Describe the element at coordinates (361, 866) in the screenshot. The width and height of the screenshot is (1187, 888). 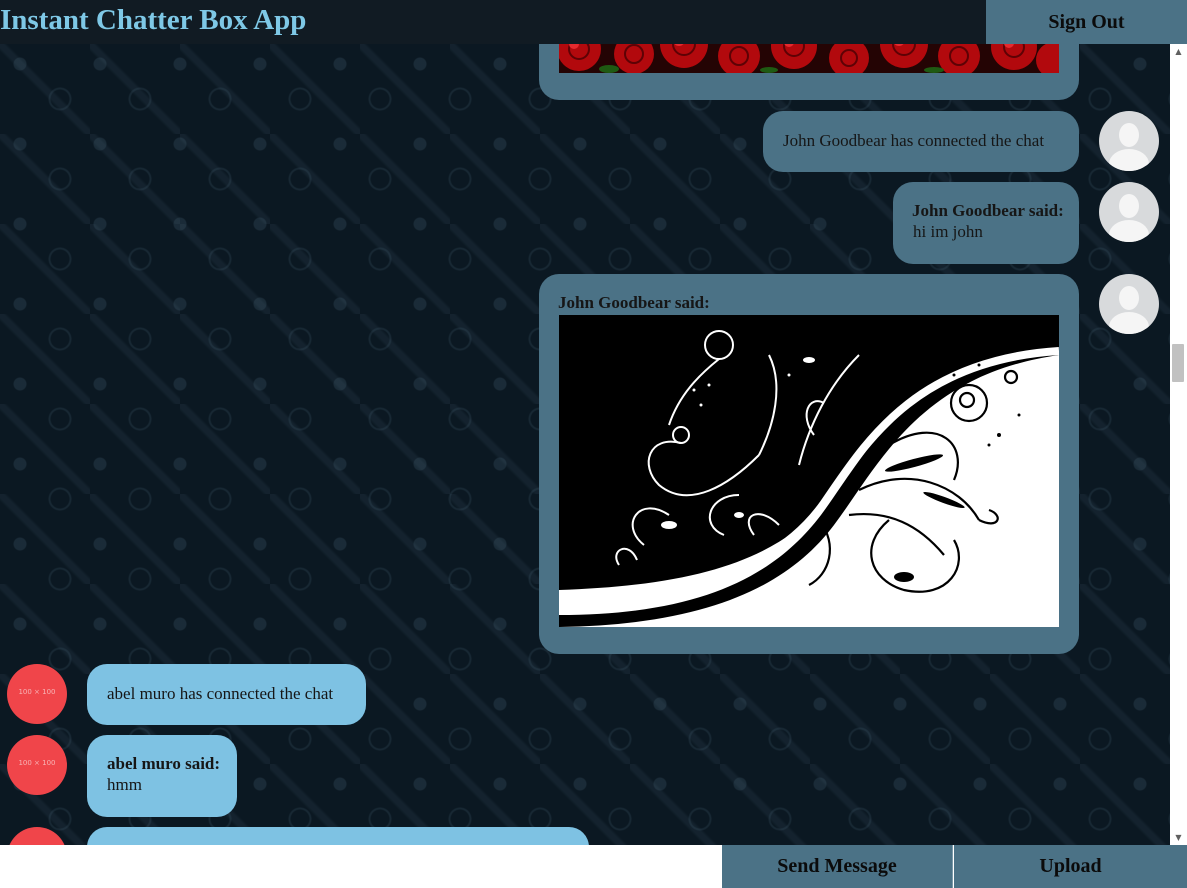
I see `message-input` at that location.